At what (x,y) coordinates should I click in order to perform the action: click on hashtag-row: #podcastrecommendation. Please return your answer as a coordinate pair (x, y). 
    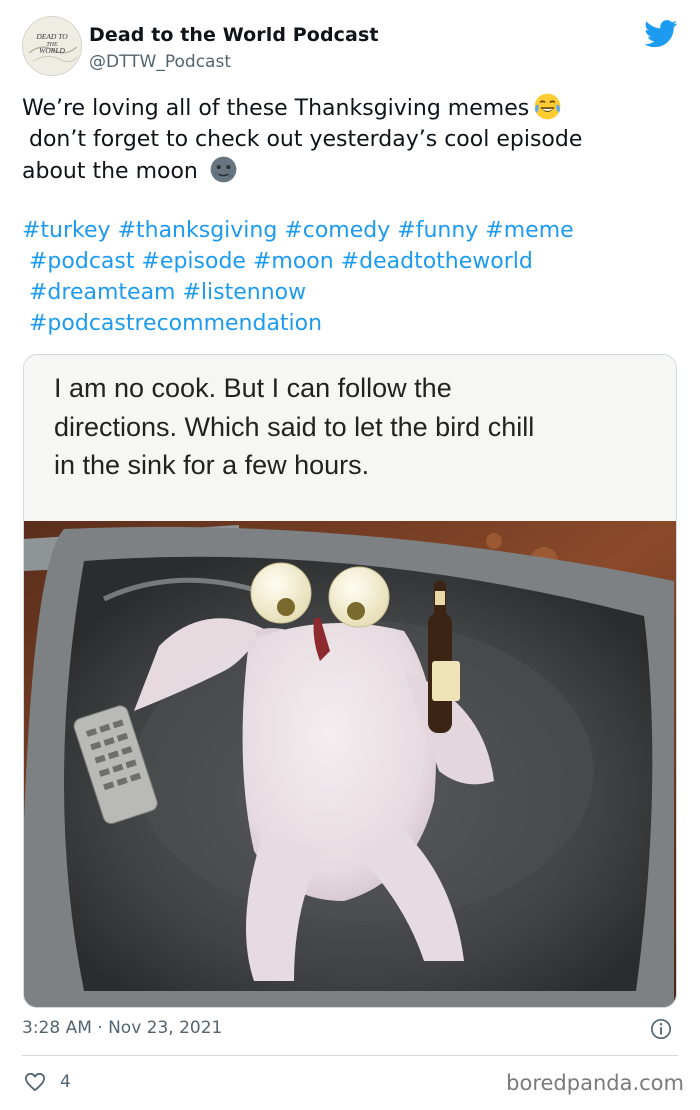
    Looking at the image, I should click on (352, 323).